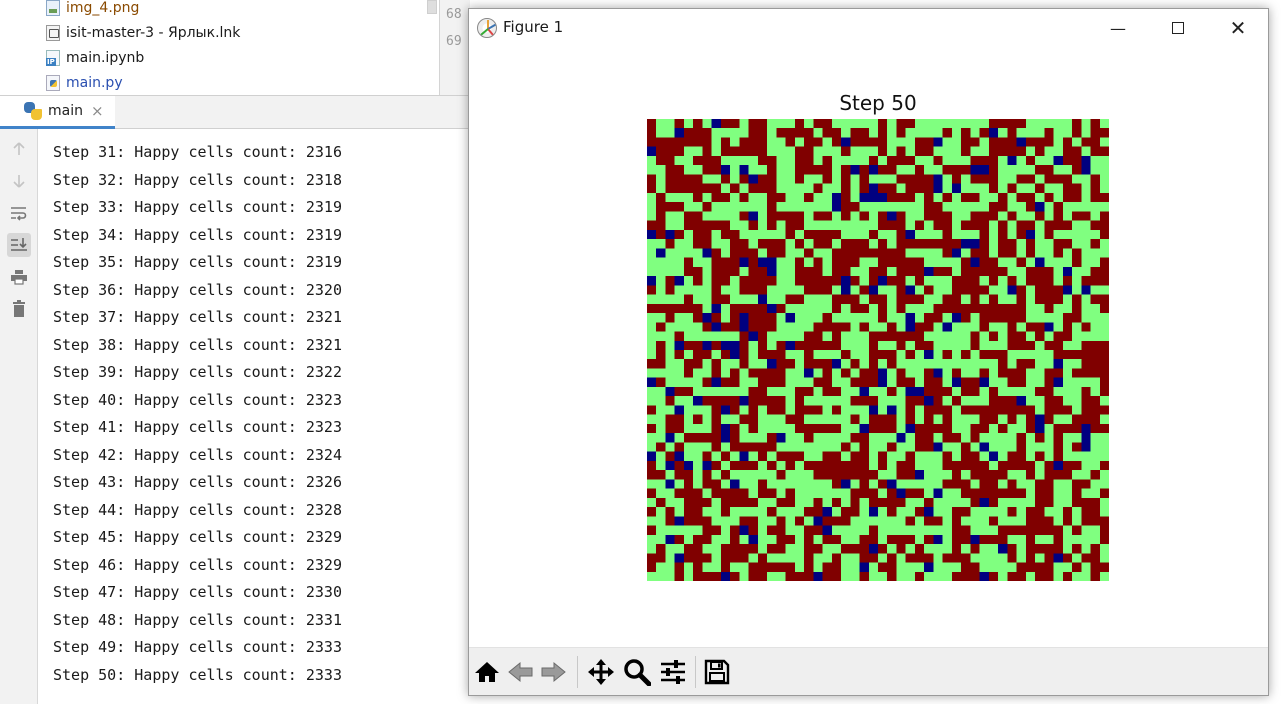 This screenshot has width=1283, height=704. Describe the element at coordinates (553, 672) in the screenshot. I see `forward-arrow-icon` at that location.